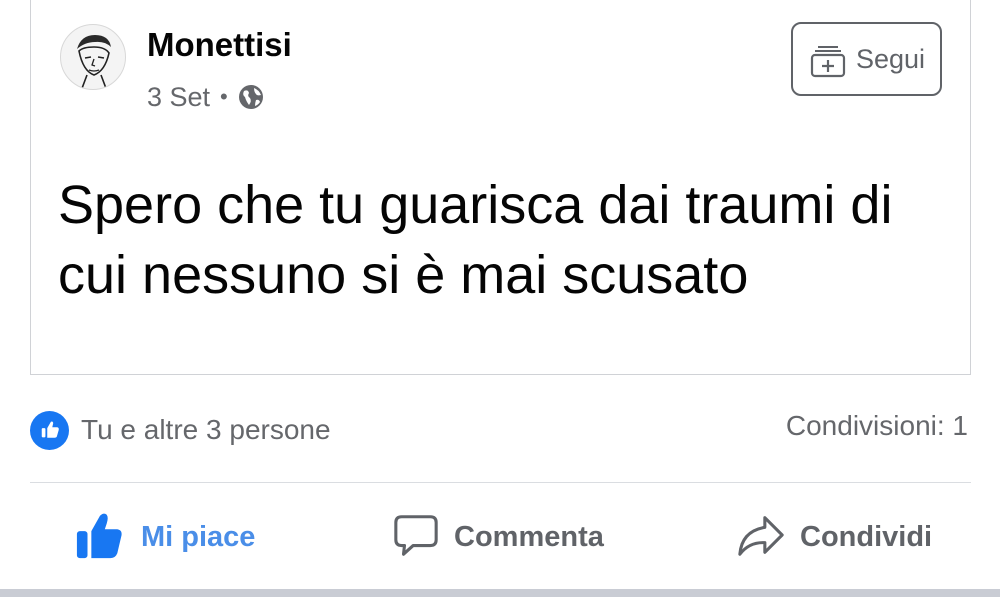 This screenshot has width=1000, height=597. I want to click on like-label: Mi piace, so click(198, 536).